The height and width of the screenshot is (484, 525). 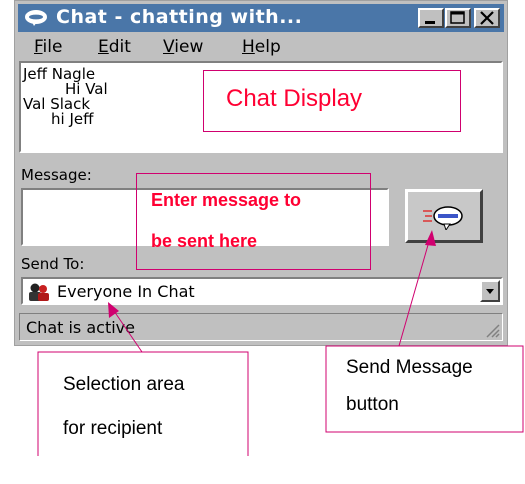 What do you see at coordinates (113, 428) in the screenshot?
I see `selection-annotation-line2: for recipient` at bounding box center [113, 428].